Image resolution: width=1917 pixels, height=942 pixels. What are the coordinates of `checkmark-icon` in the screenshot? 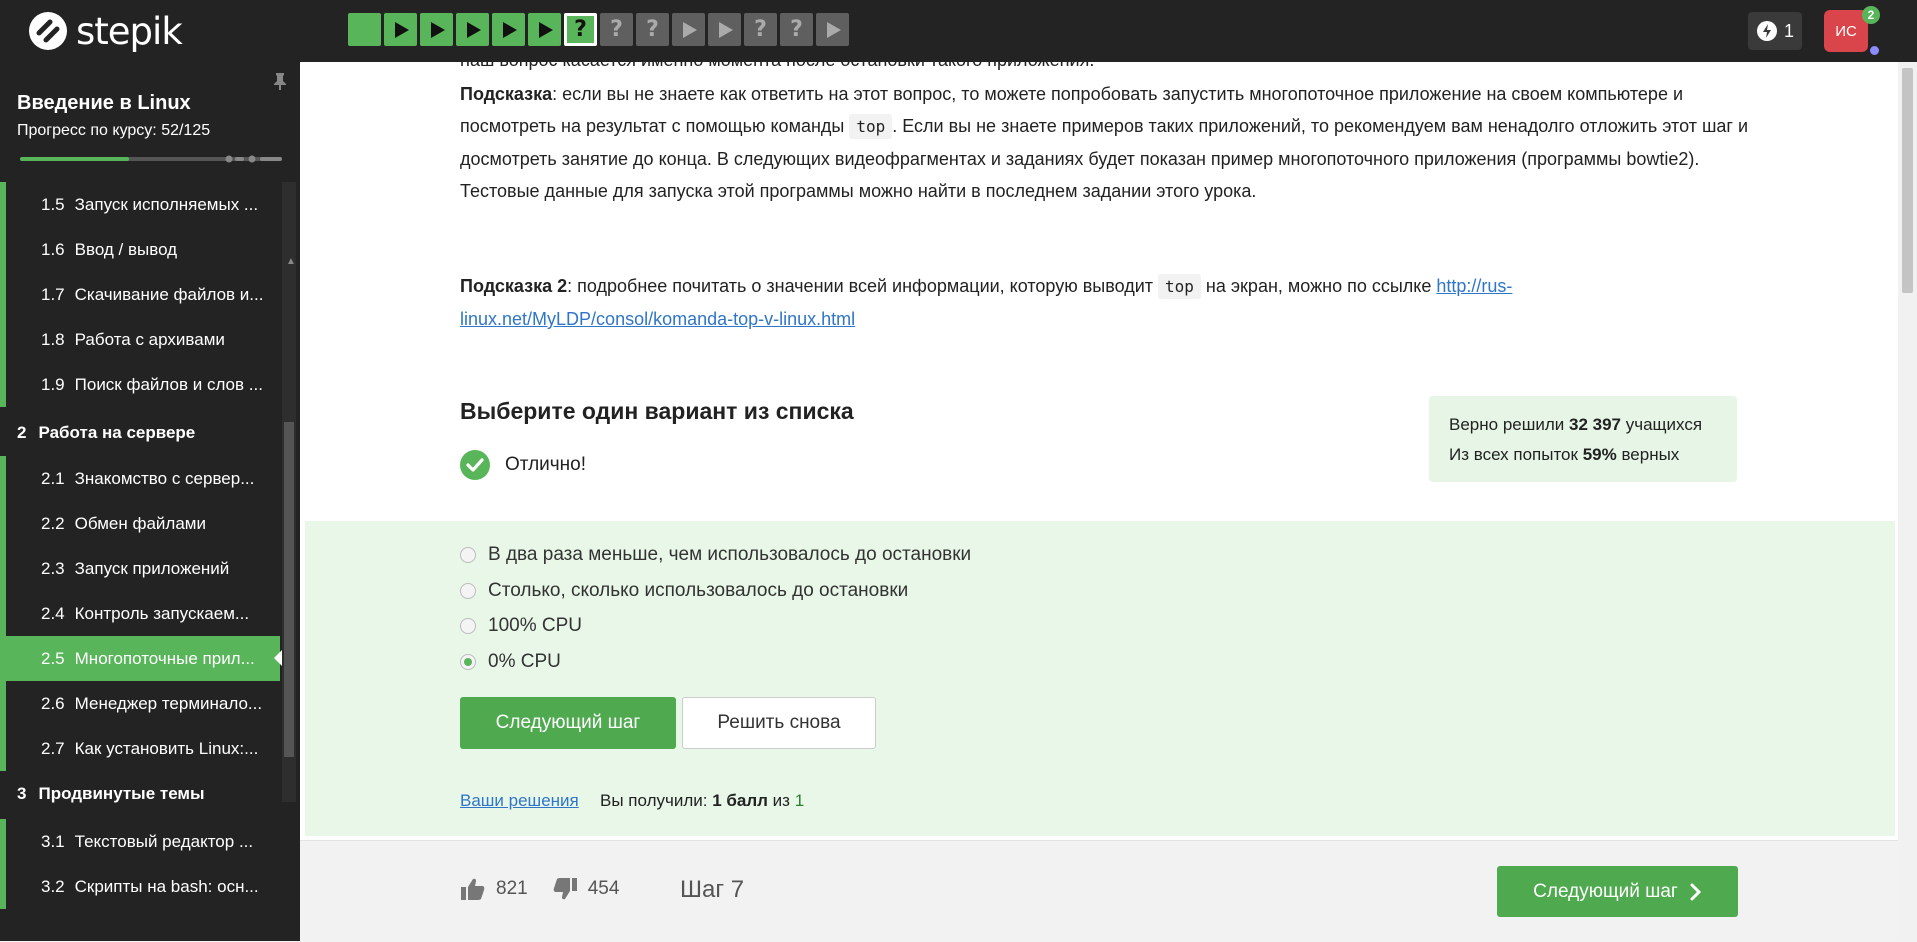 It's located at (475, 465).